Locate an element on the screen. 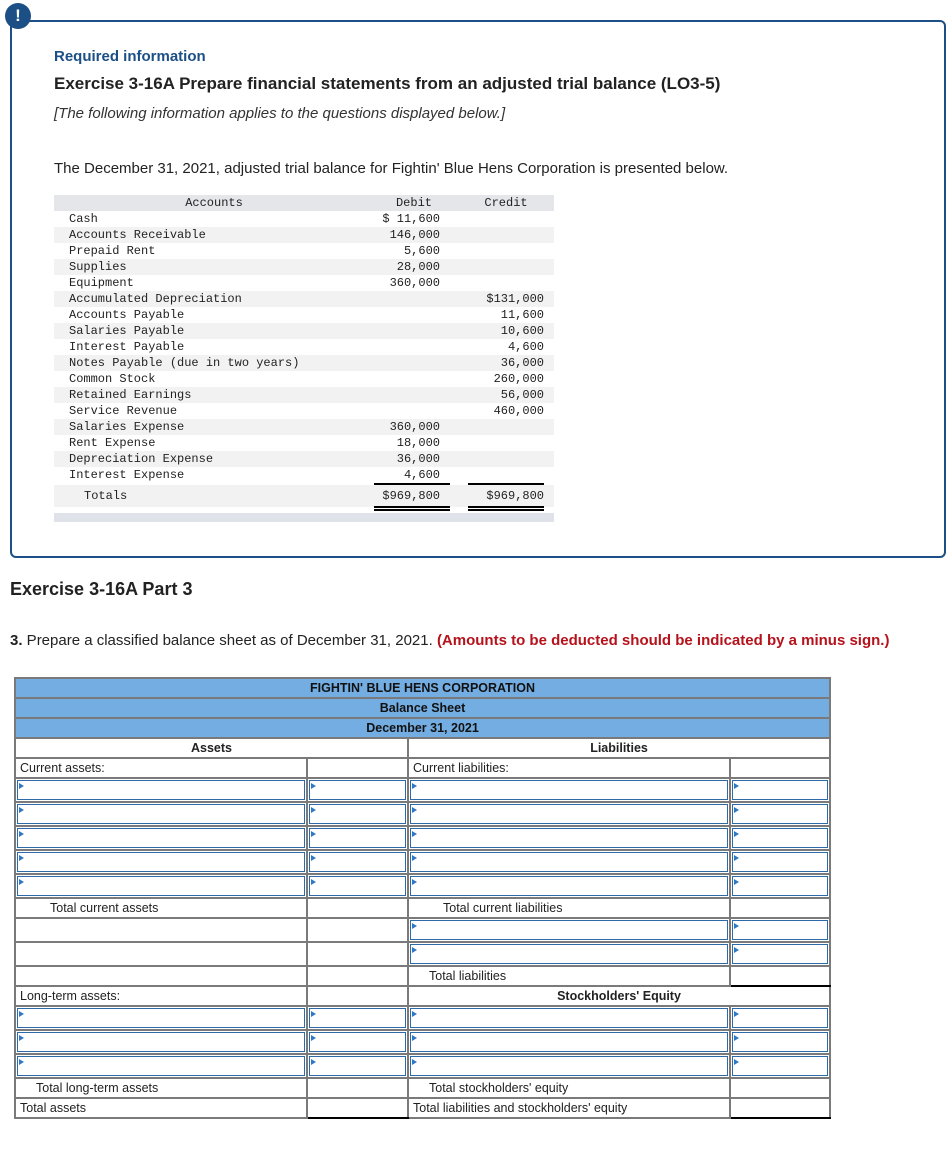  trial-balance-row: Supplies 28,000 is located at coordinates (304, 267).